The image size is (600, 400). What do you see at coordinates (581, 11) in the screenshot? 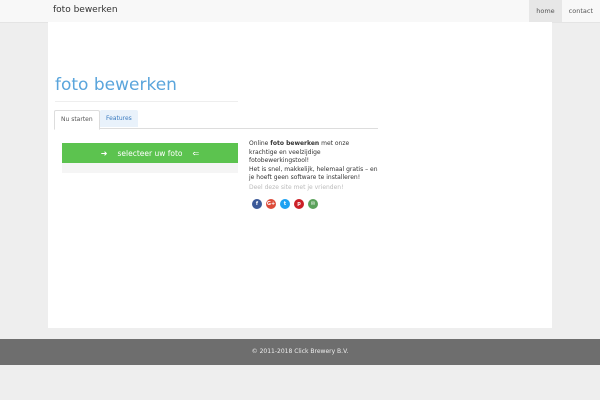
I see `nav-contact: contact` at bounding box center [581, 11].